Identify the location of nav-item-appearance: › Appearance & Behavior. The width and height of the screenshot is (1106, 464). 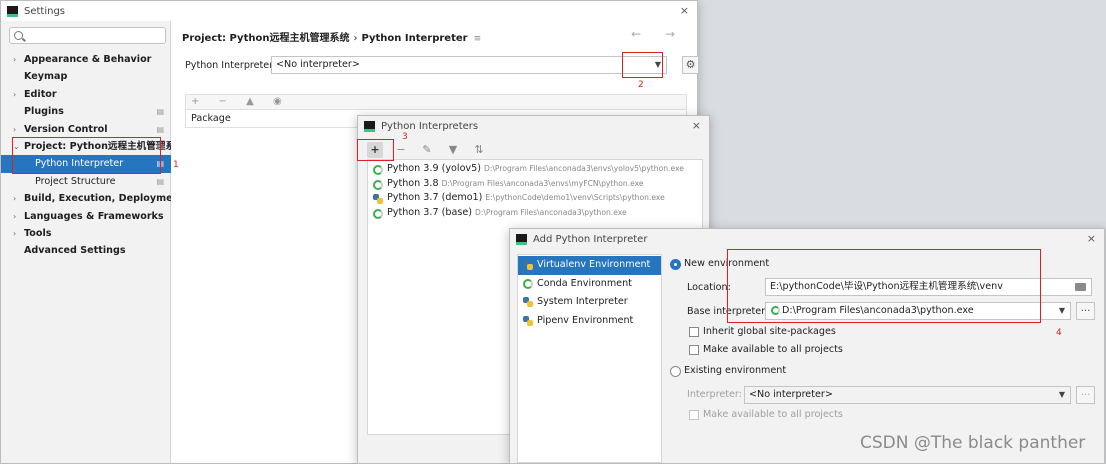
(86, 59).